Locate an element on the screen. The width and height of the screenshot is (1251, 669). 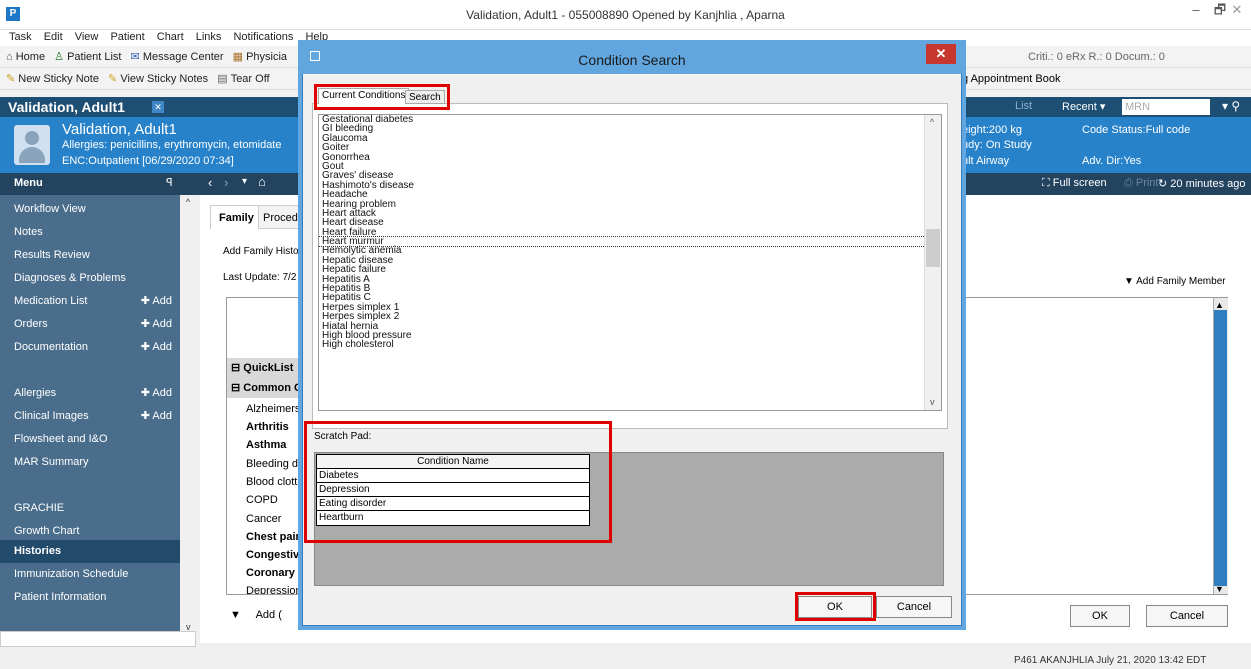
grid-scroll-down-icon: ▼ is located at coordinates (1219, 589).